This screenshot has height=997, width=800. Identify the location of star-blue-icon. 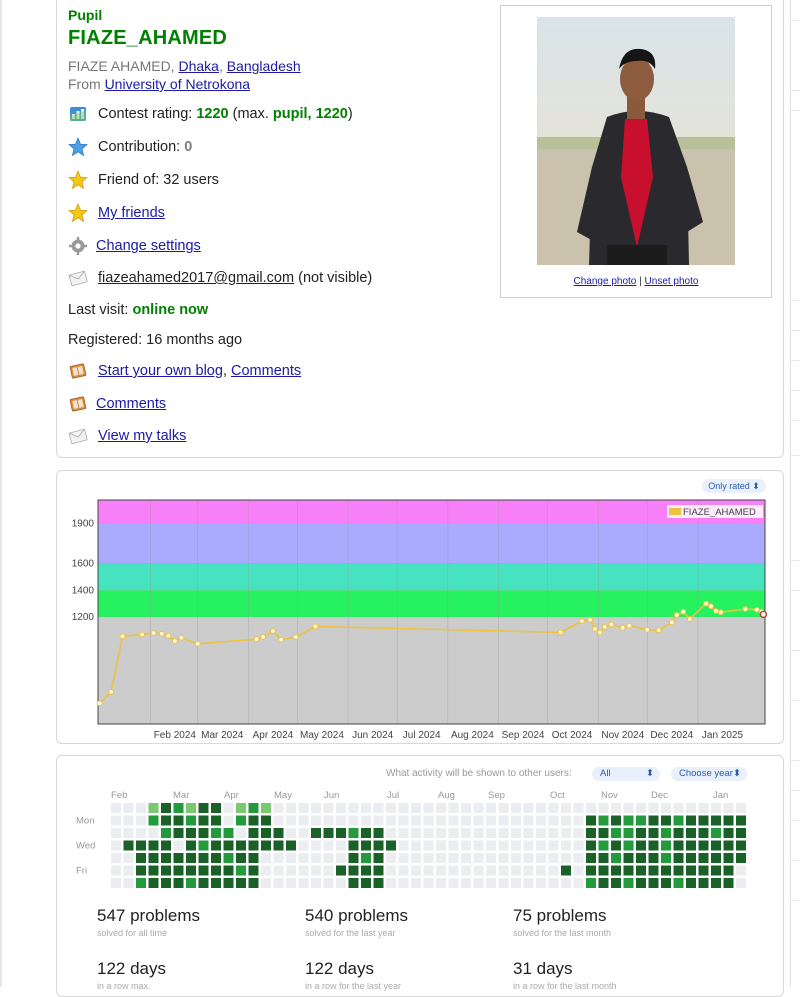
(78, 147).